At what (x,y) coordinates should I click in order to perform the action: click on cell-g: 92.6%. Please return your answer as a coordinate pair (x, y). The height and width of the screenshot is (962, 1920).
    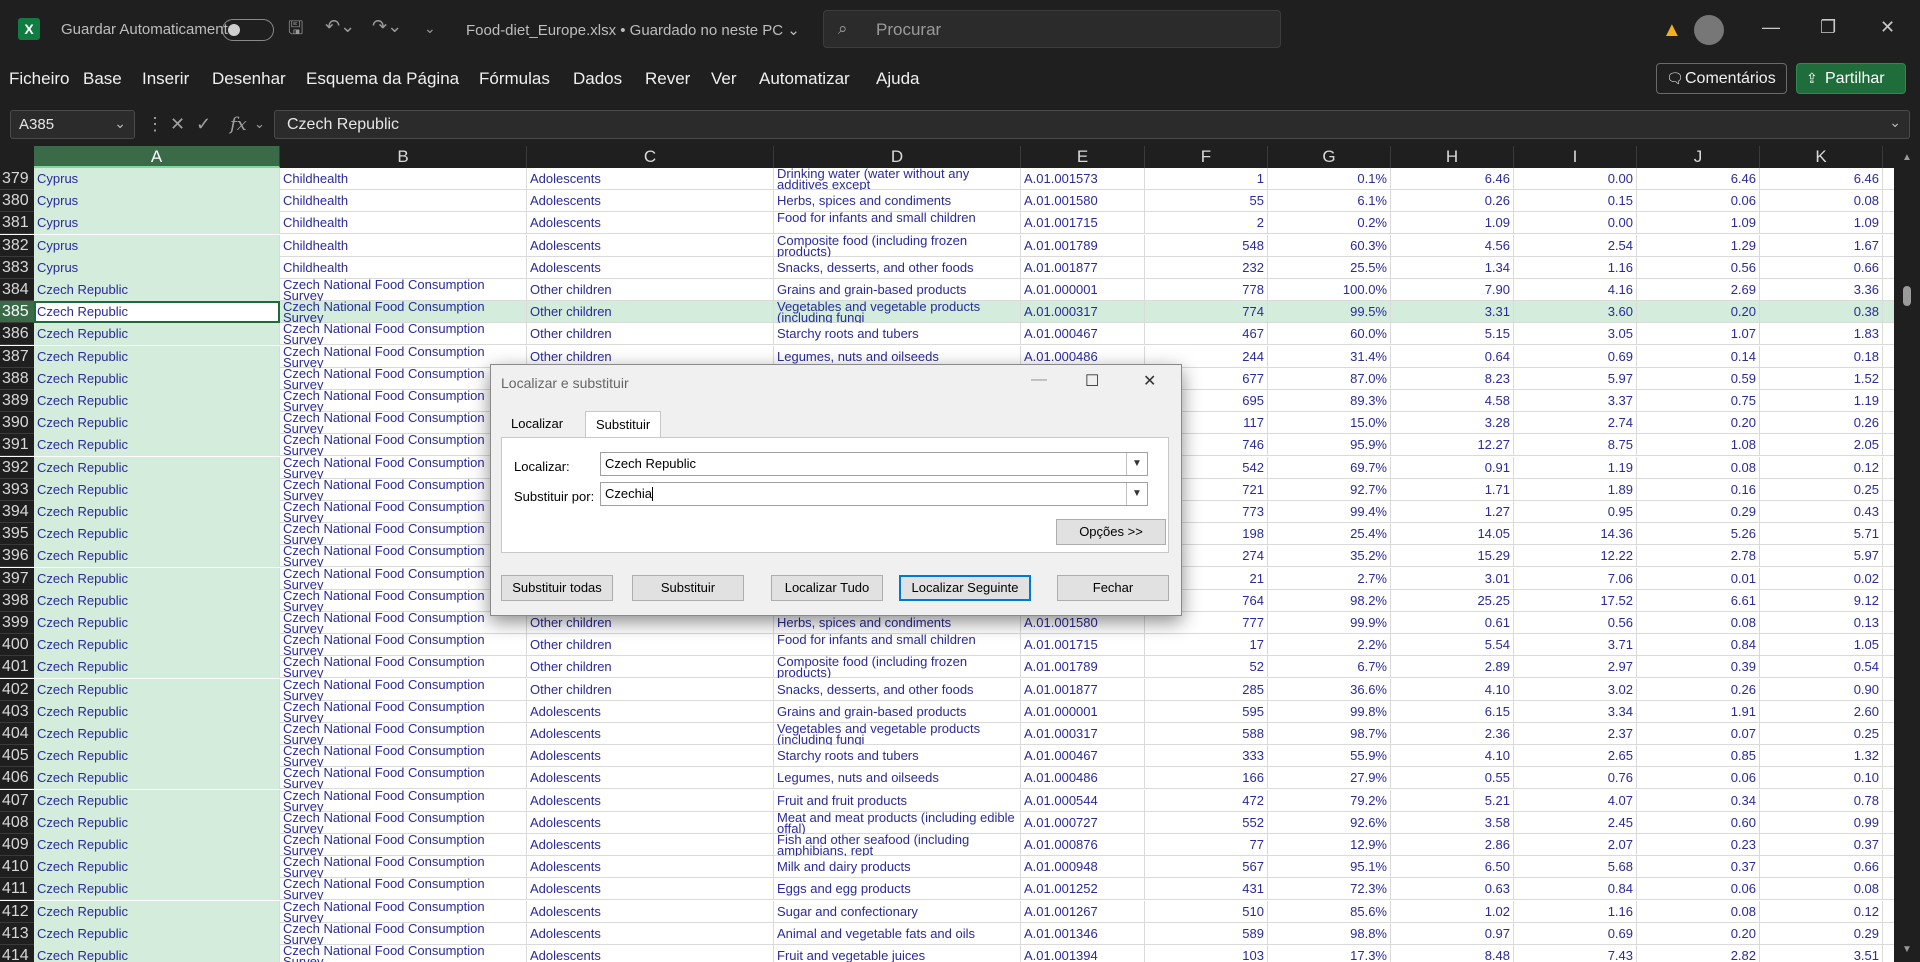
    Looking at the image, I should click on (1329, 823).